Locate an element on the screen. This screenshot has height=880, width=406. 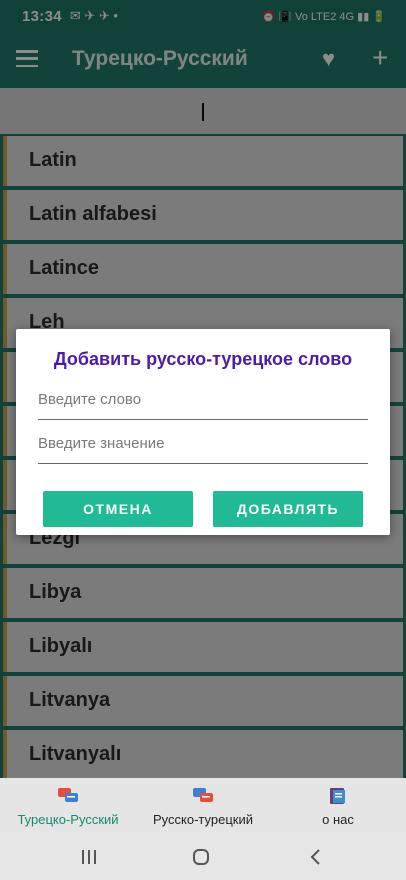
tab-about: о нас is located at coordinates (338, 806).